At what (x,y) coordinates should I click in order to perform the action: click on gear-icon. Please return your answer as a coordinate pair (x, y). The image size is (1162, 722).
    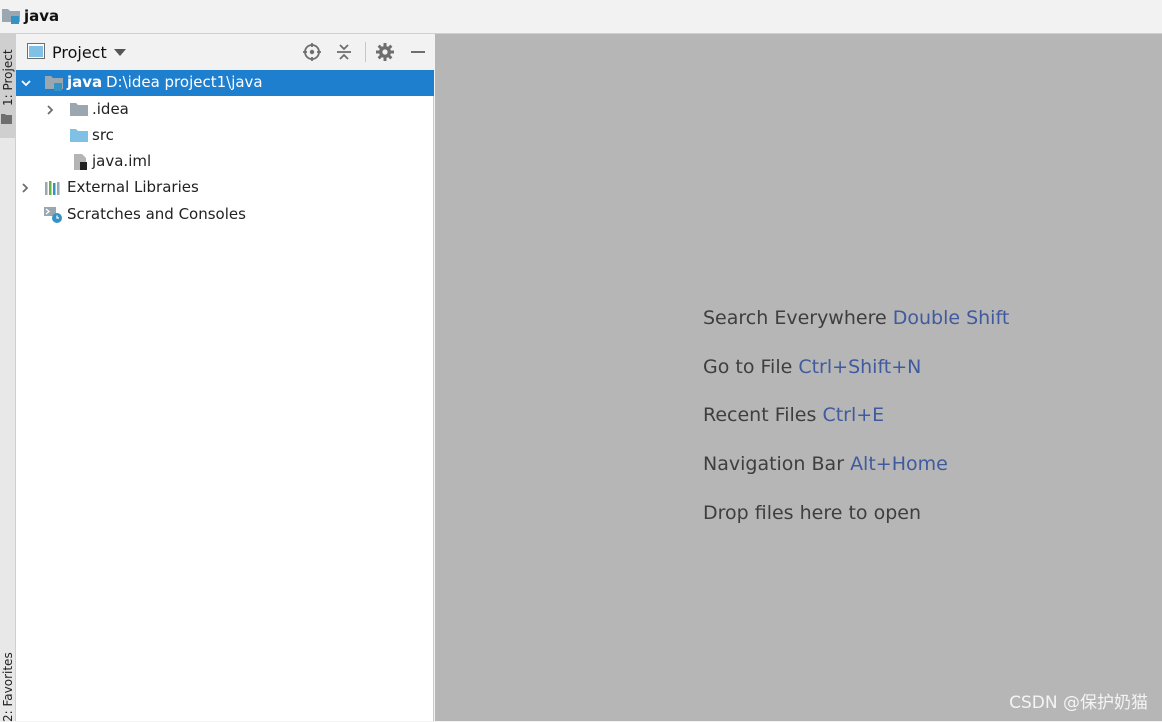
    Looking at the image, I should click on (385, 52).